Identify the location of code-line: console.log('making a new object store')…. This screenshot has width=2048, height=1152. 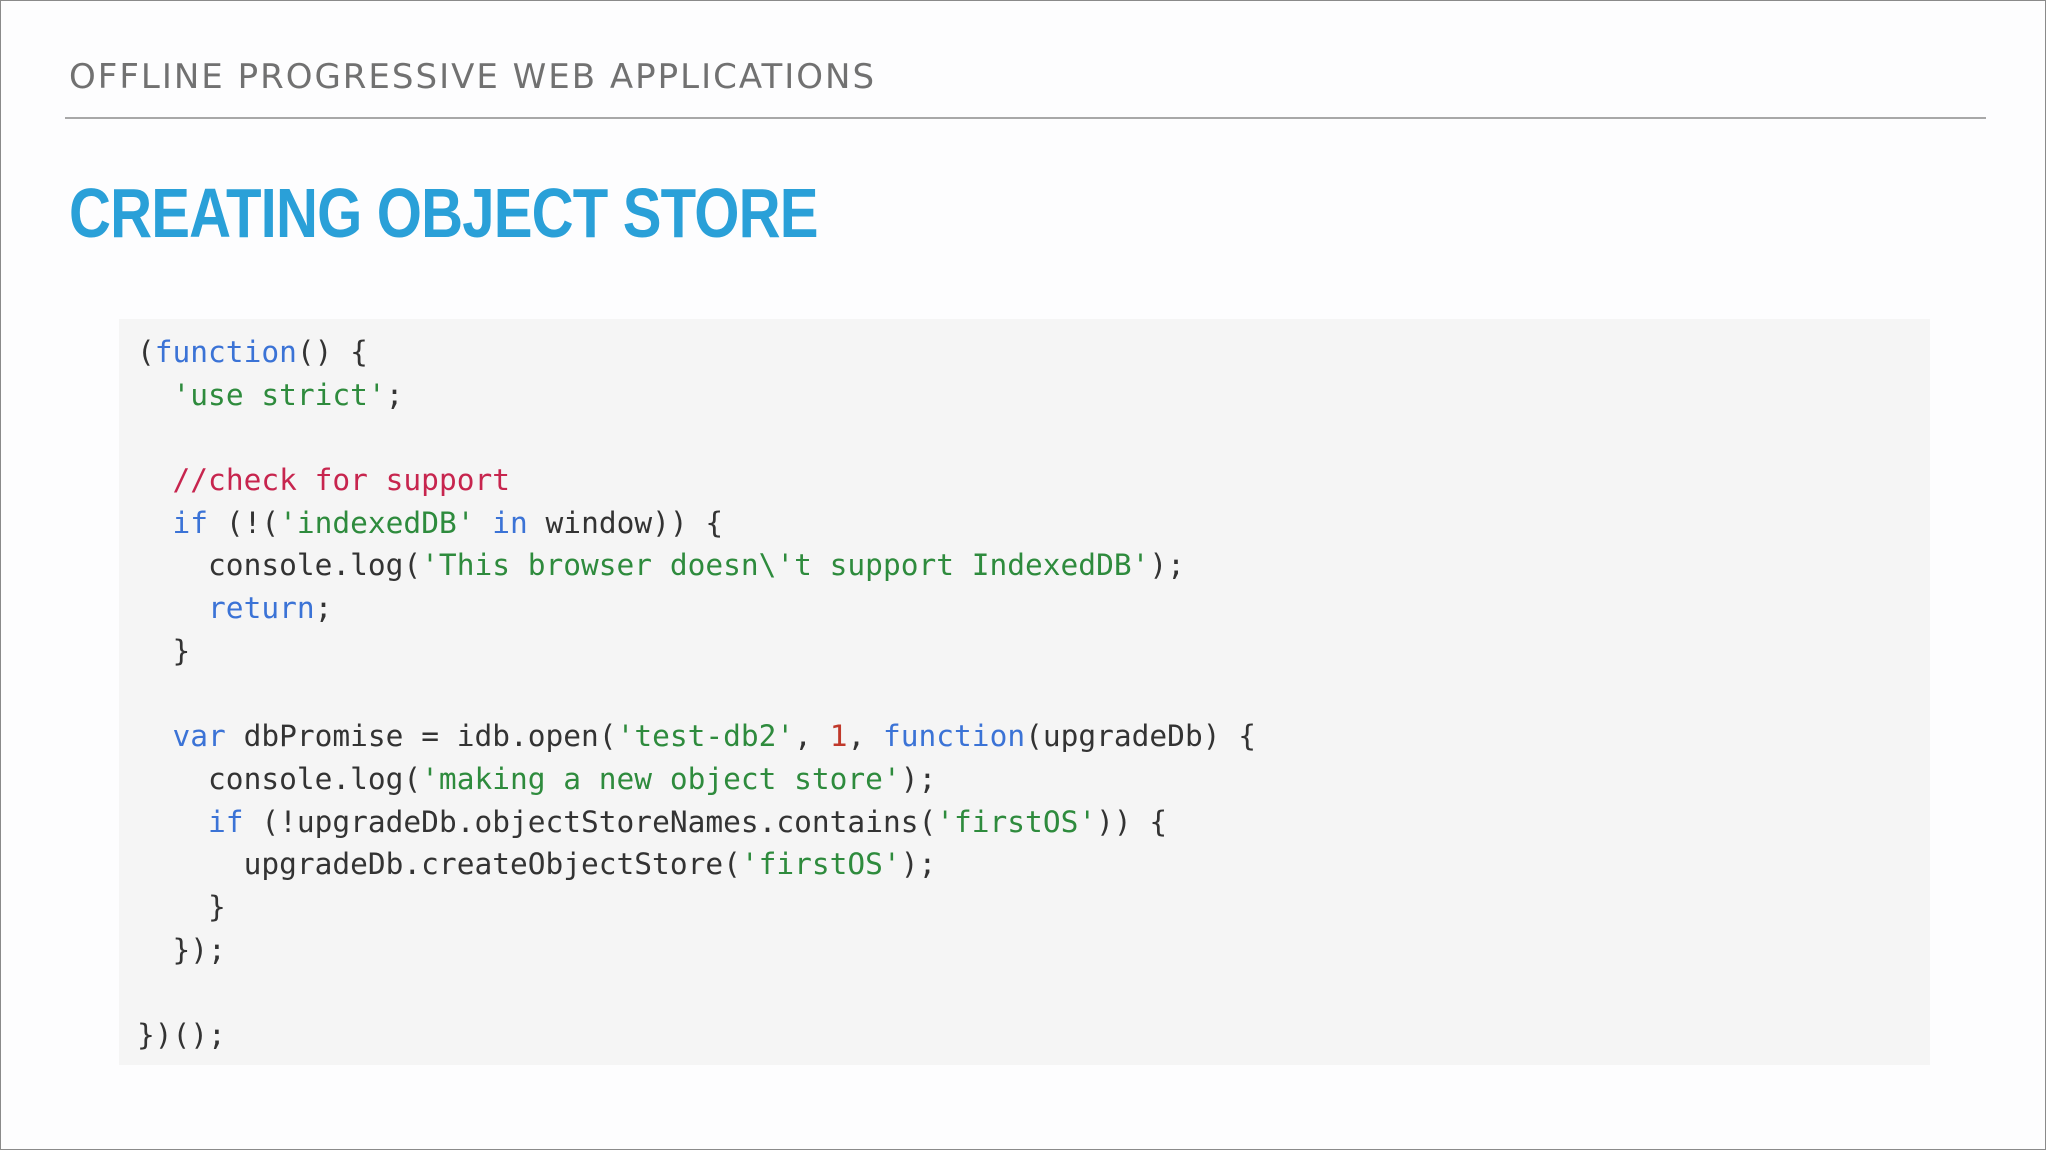
(1033, 779).